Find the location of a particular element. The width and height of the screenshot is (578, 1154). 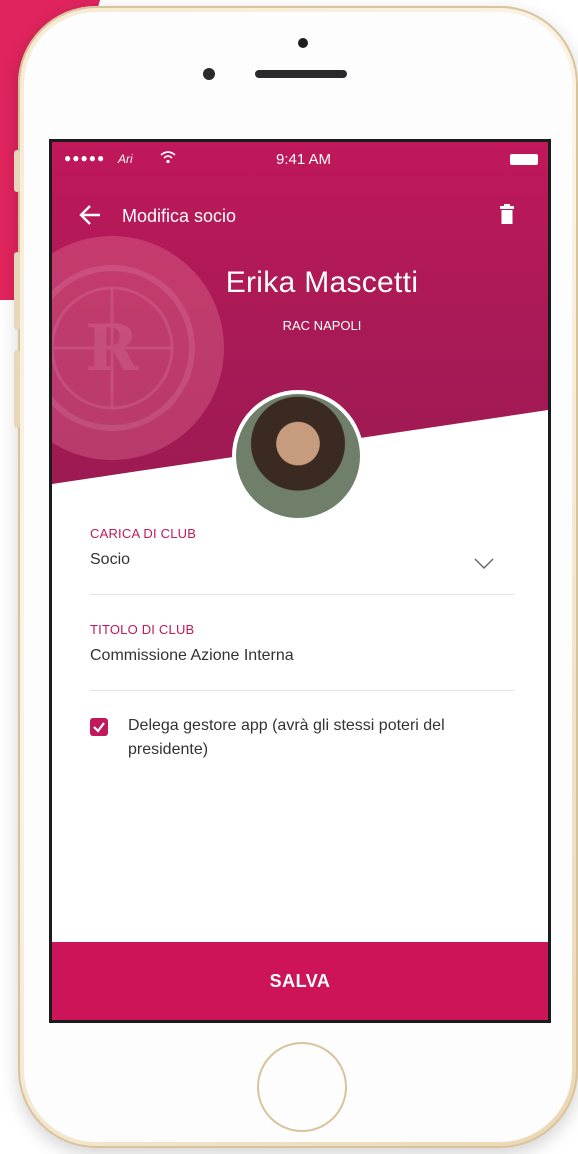

save-button: SALVA is located at coordinates (300, 981).